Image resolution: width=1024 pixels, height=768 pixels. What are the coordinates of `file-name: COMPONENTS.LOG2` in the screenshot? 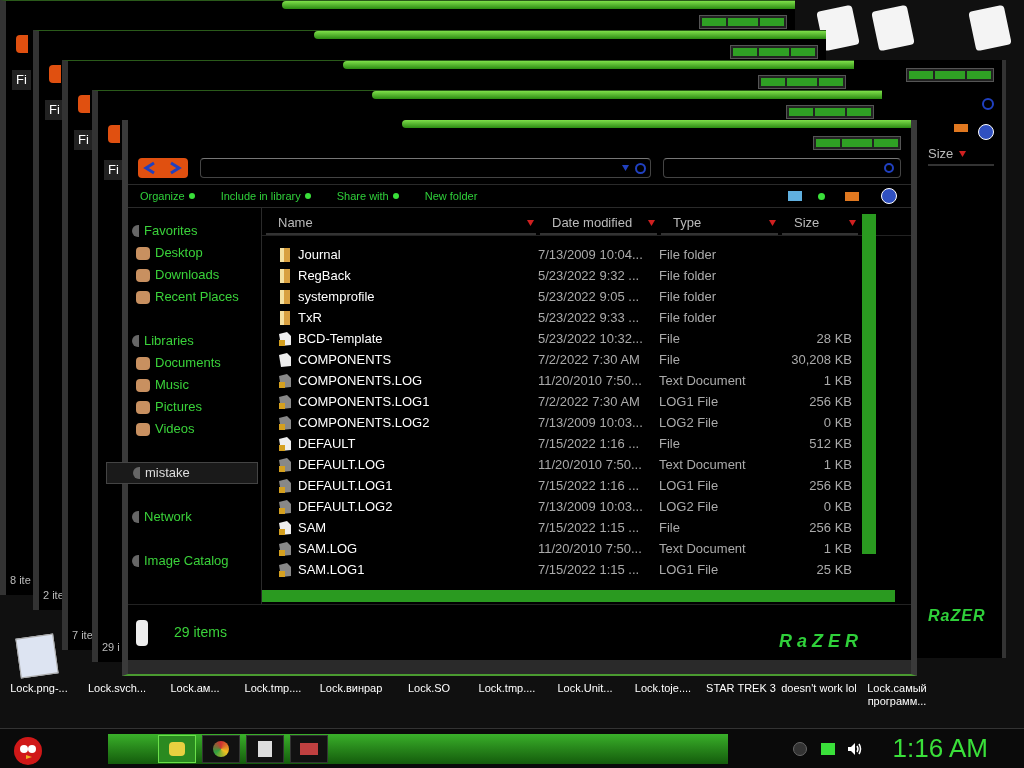 It's located at (364, 422).